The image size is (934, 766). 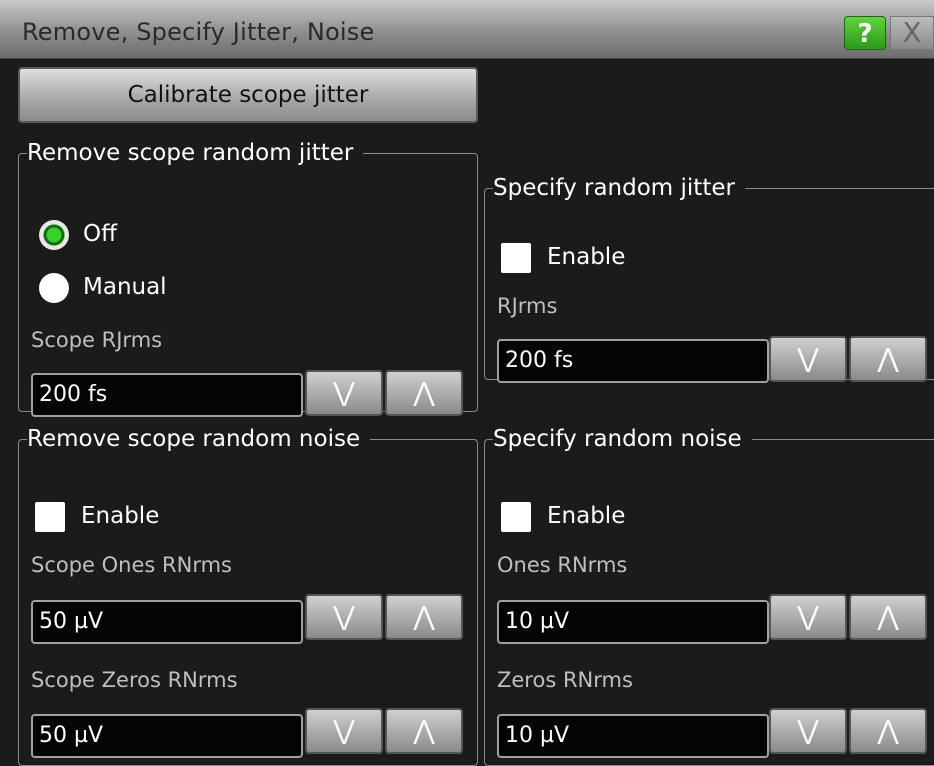 I want to click on rjrms-up-button: ⋀, so click(x=888, y=359).